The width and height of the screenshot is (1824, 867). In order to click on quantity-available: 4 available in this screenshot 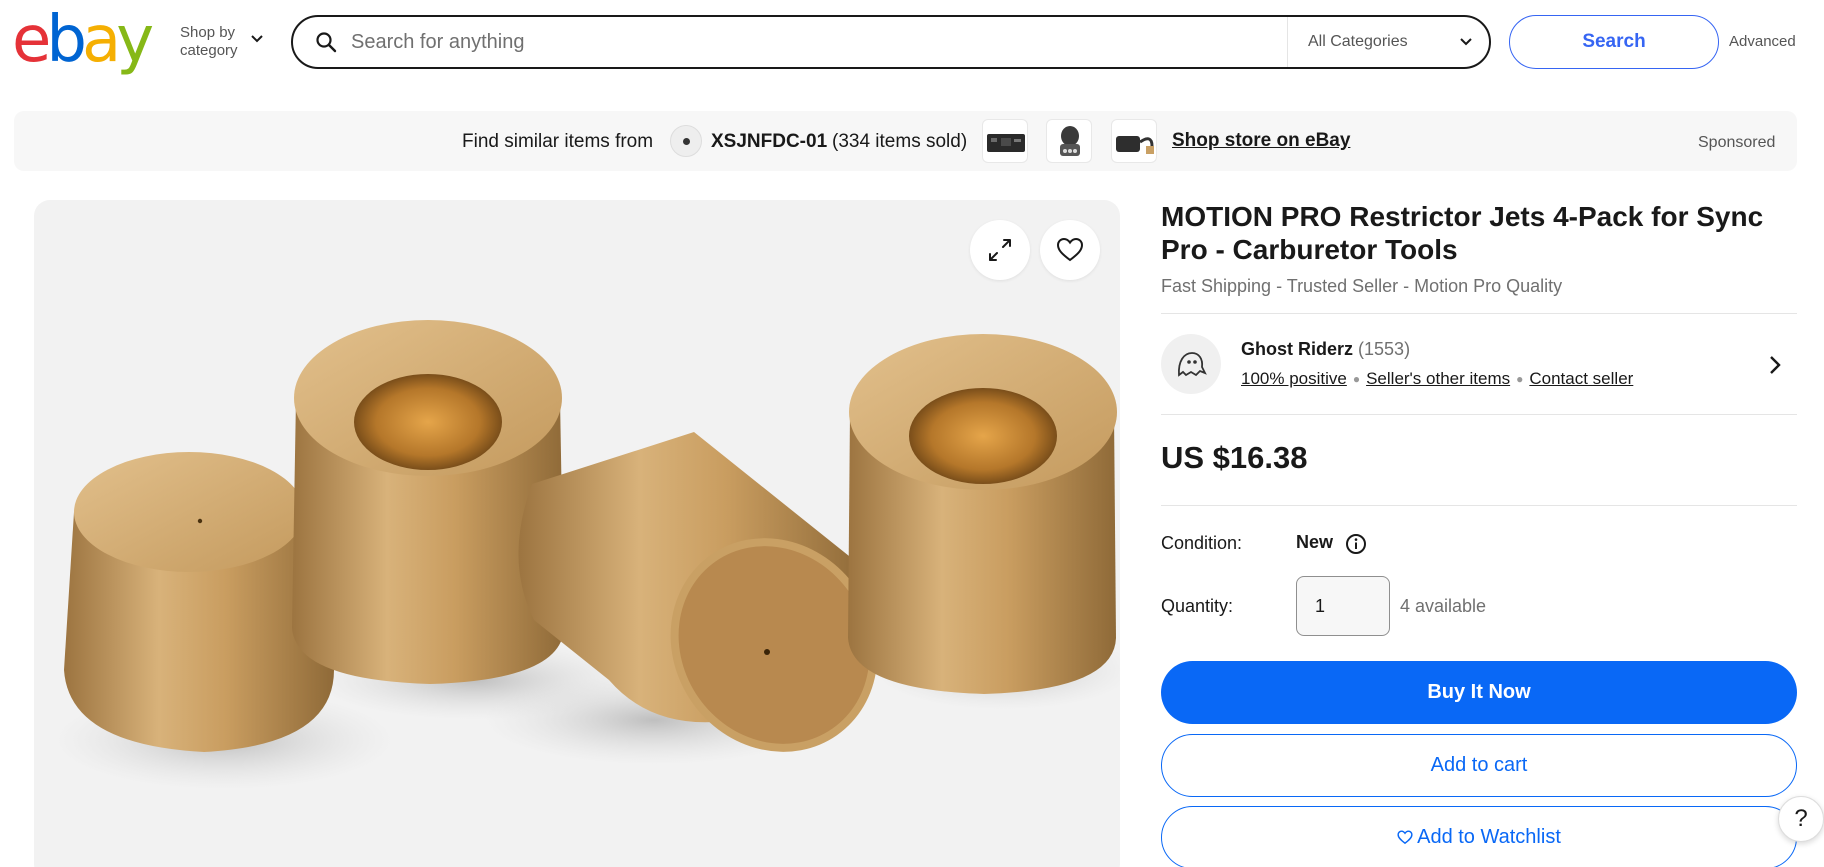, I will do `click(1443, 606)`.